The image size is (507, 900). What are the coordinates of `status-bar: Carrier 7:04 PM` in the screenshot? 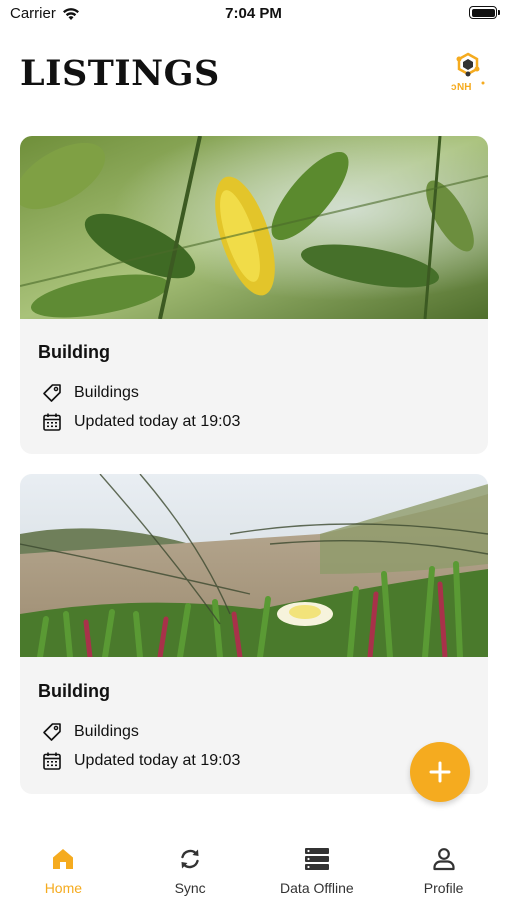 It's located at (253, 14).